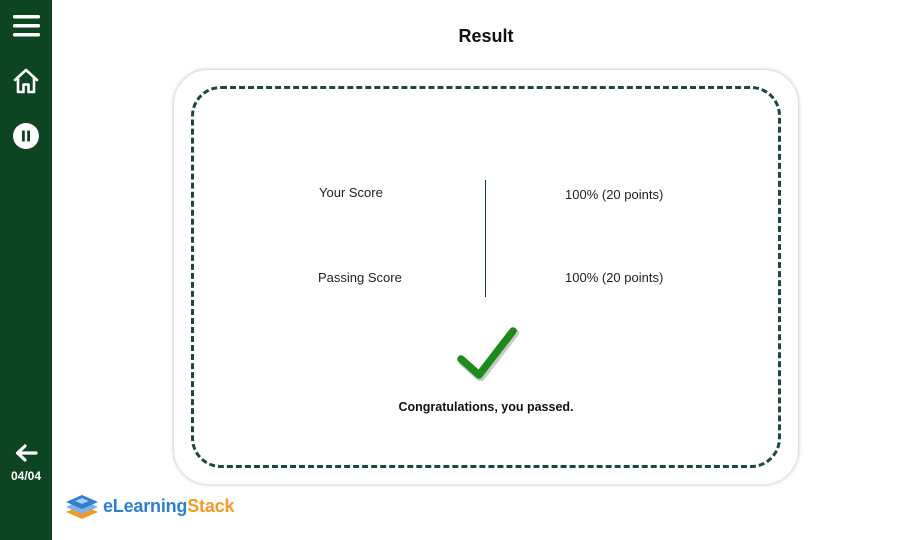 The image size is (920, 540). I want to click on page-title: Result, so click(486, 36).